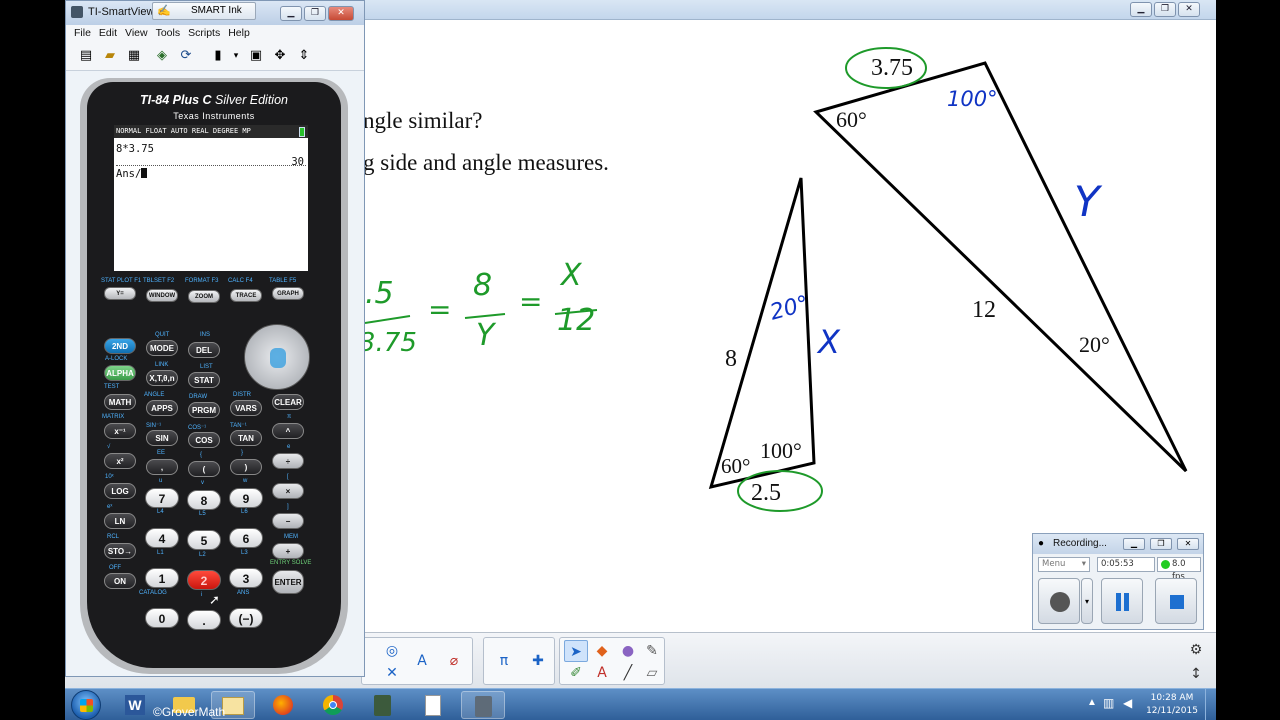  Describe the element at coordinates (162, 618) in the screenshot. I see `key-0: 0` at that location.